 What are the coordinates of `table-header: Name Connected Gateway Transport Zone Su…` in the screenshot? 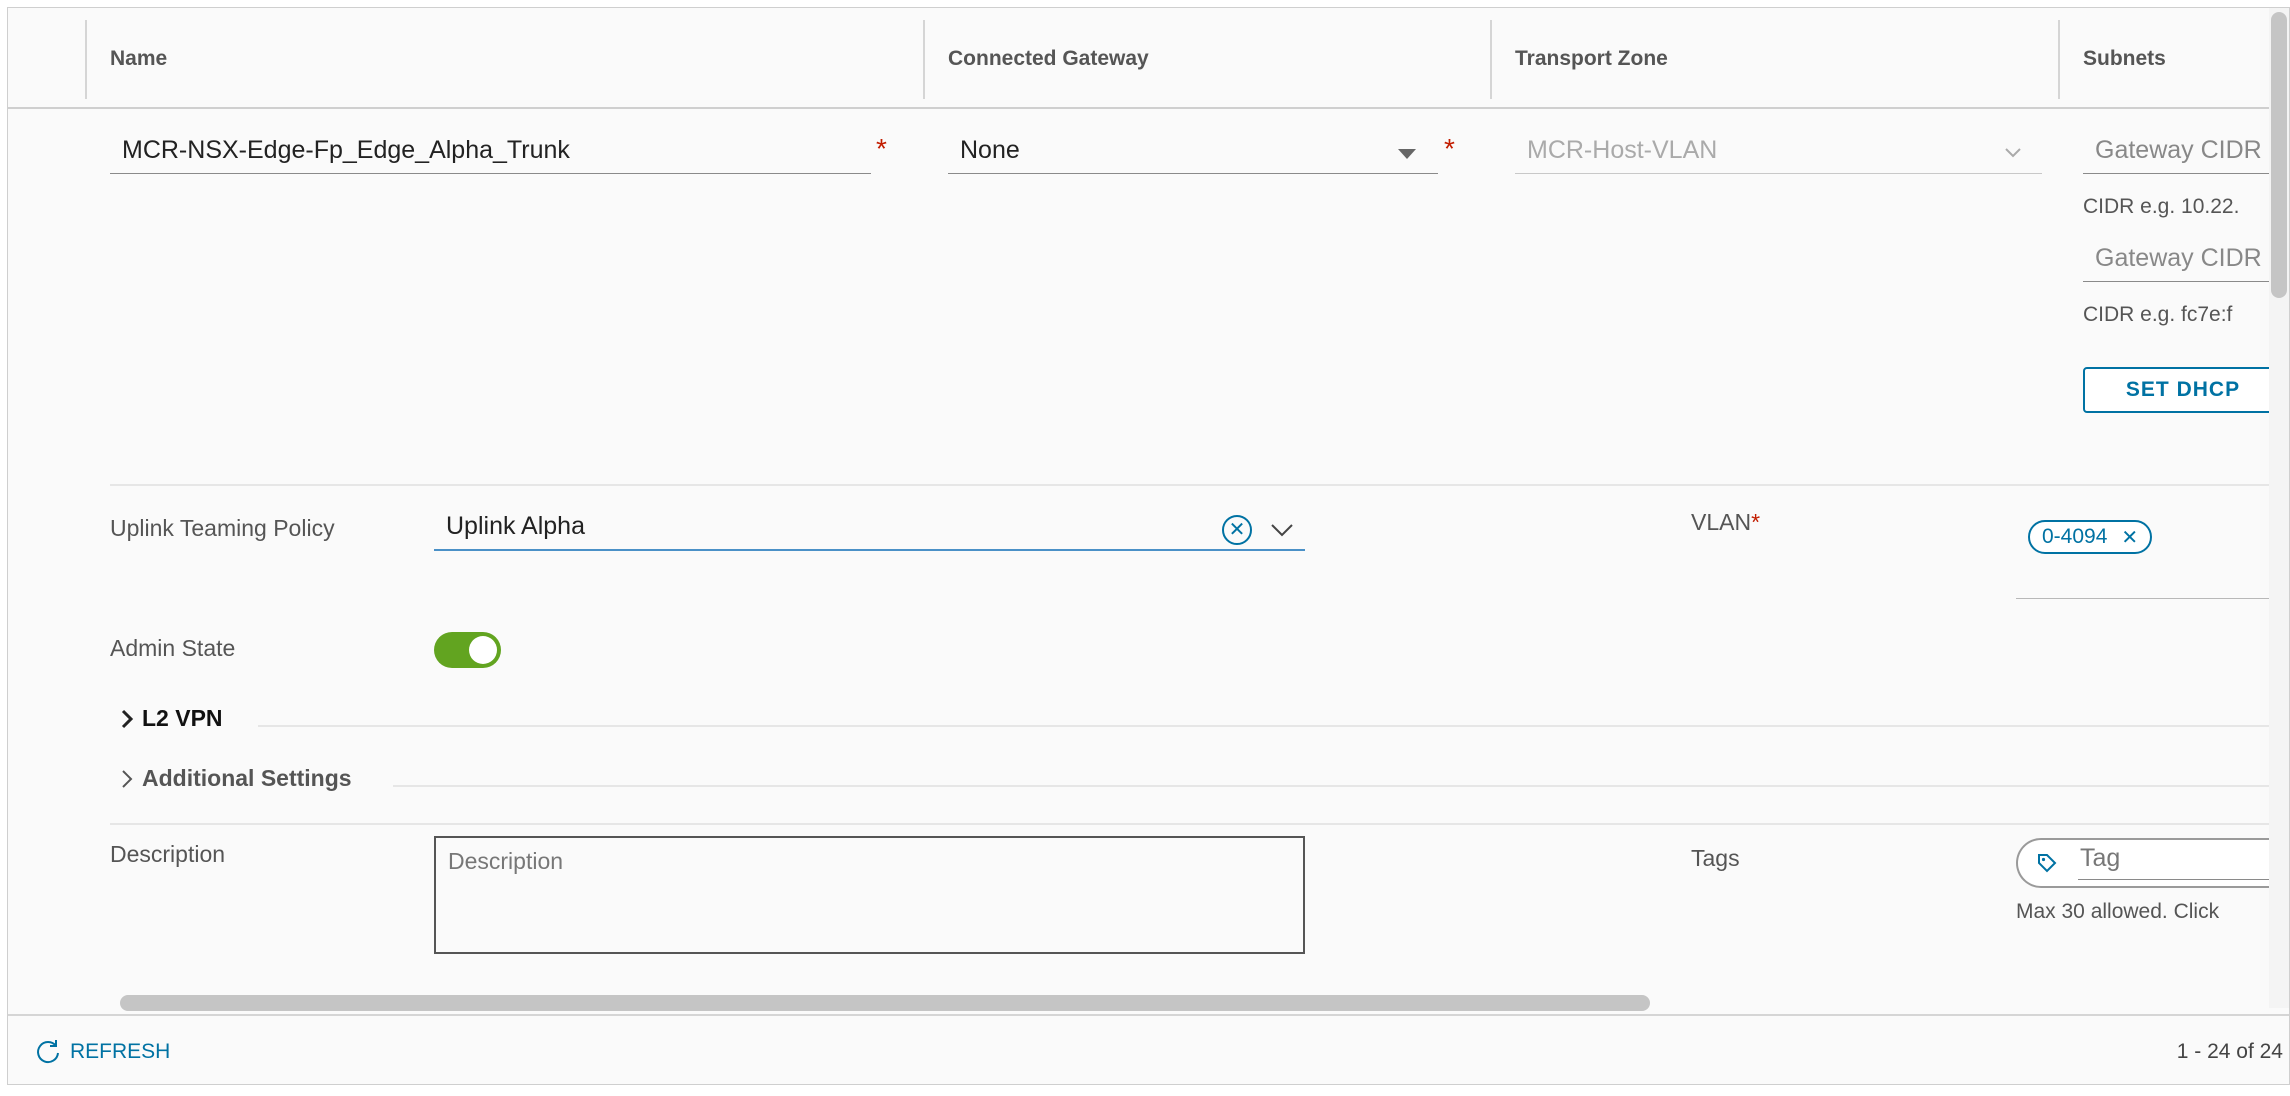 It's located at (1148, 58).